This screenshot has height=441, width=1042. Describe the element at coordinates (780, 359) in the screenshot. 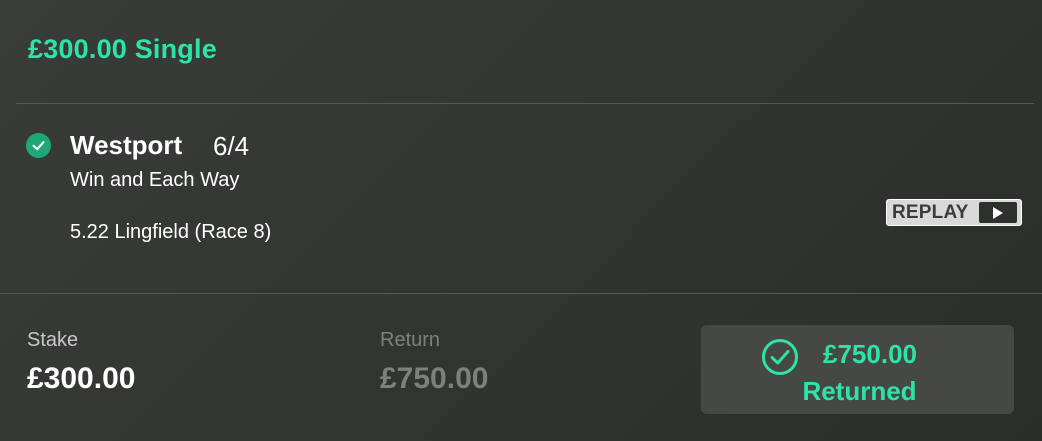

I see `check-circle-outline-icon` at that location.